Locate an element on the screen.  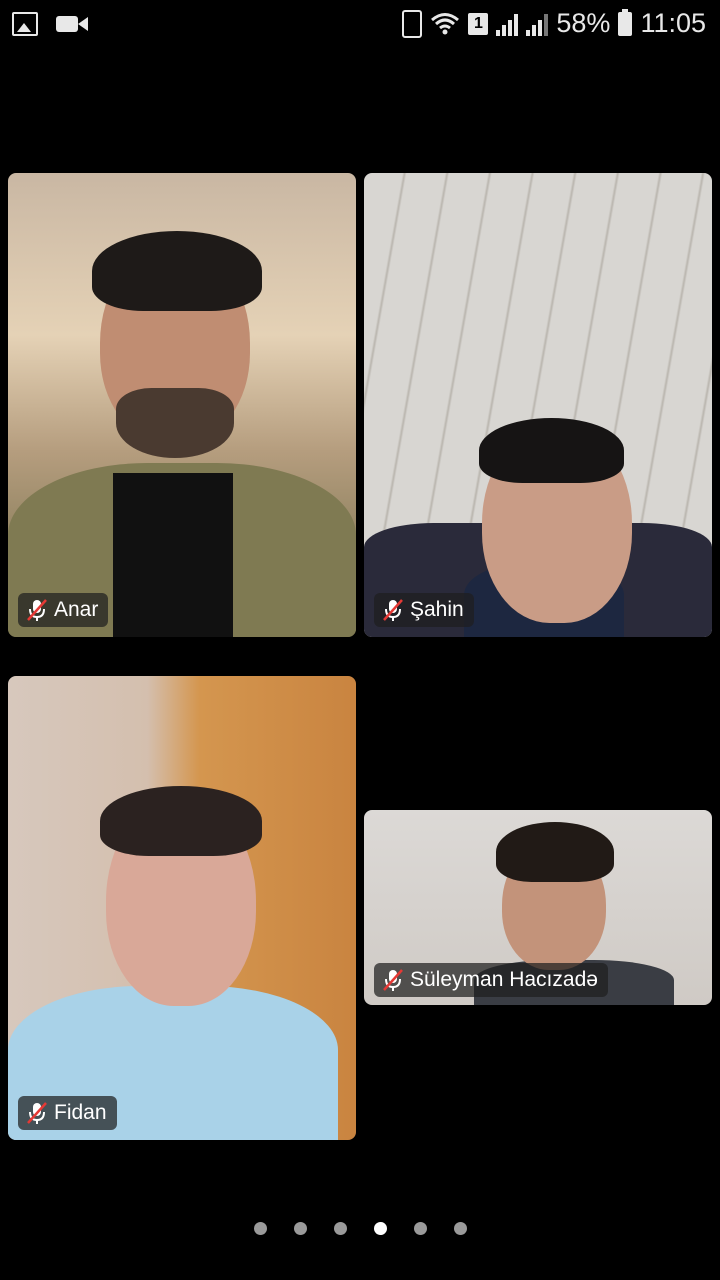
participant-name-tag: Anar is located at coordinates (63, 610).